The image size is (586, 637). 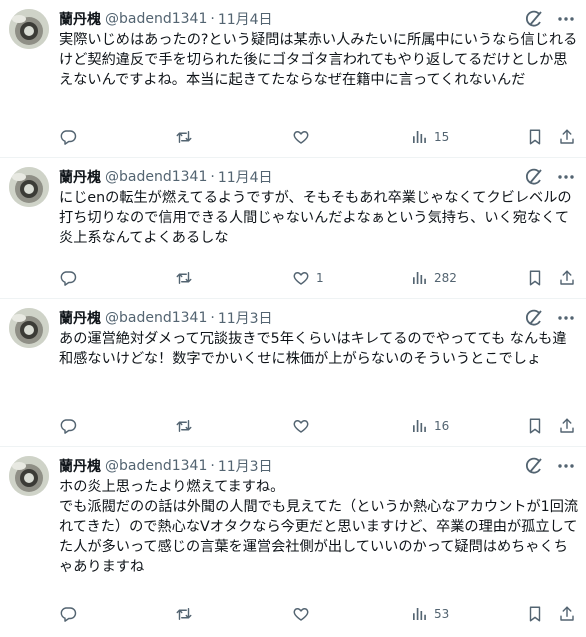 I want to click on action-bar: 53, so click(x=317, y=614).